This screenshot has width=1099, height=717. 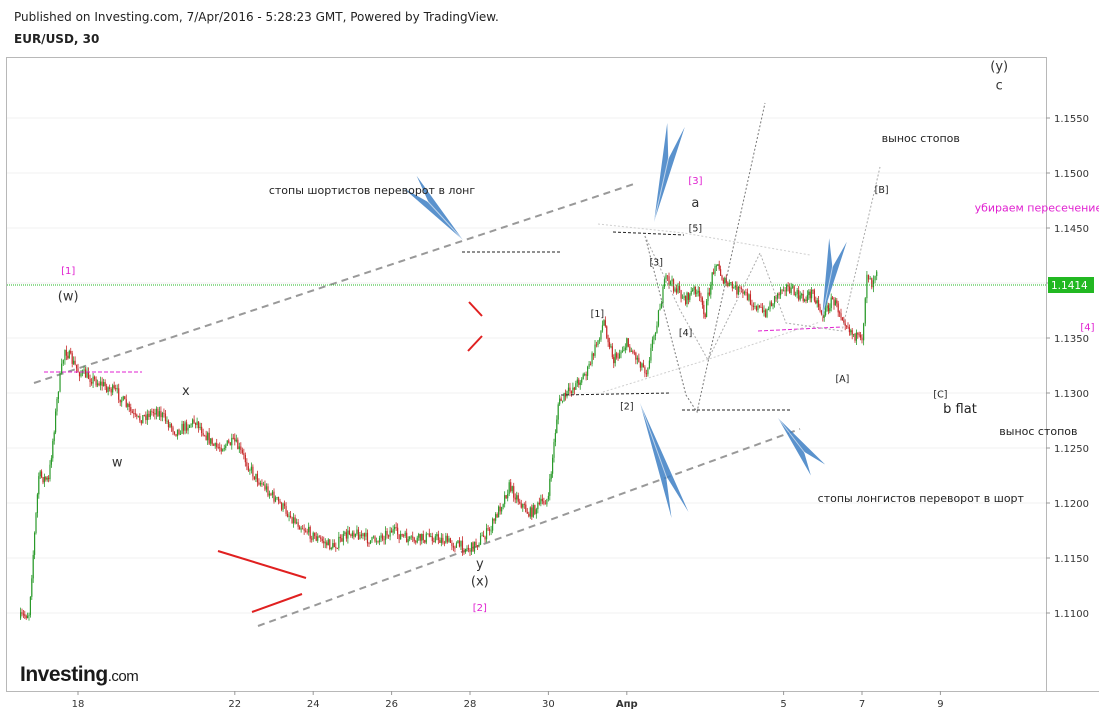 I want to click on wave-label: [1], so click(x=68, y=271).